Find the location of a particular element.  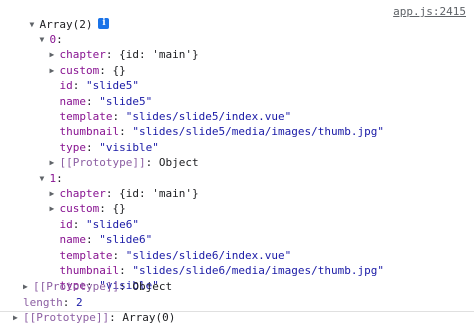

prototype-value: Array(0) is located at coordinates (149, 317).